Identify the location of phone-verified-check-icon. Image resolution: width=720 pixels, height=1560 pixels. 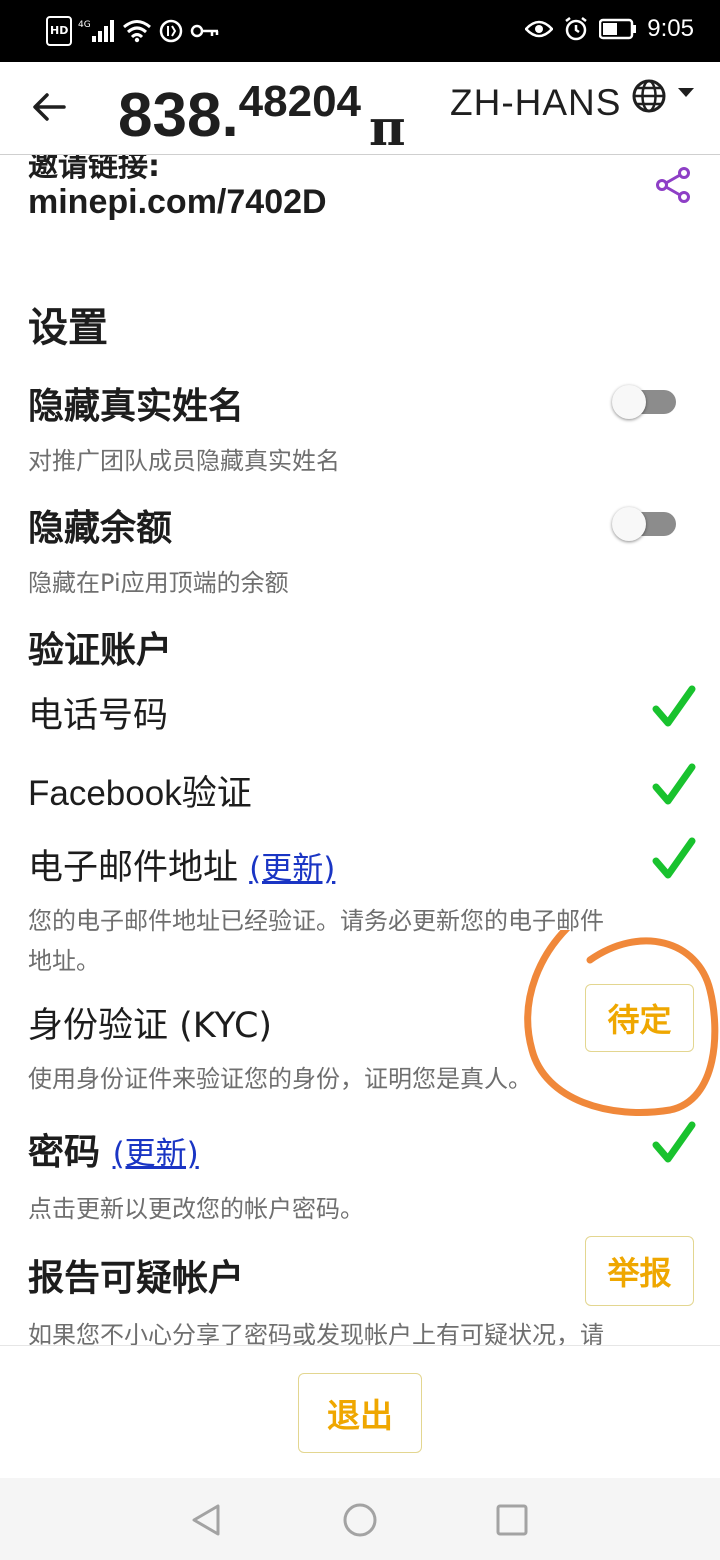
(674, 706).